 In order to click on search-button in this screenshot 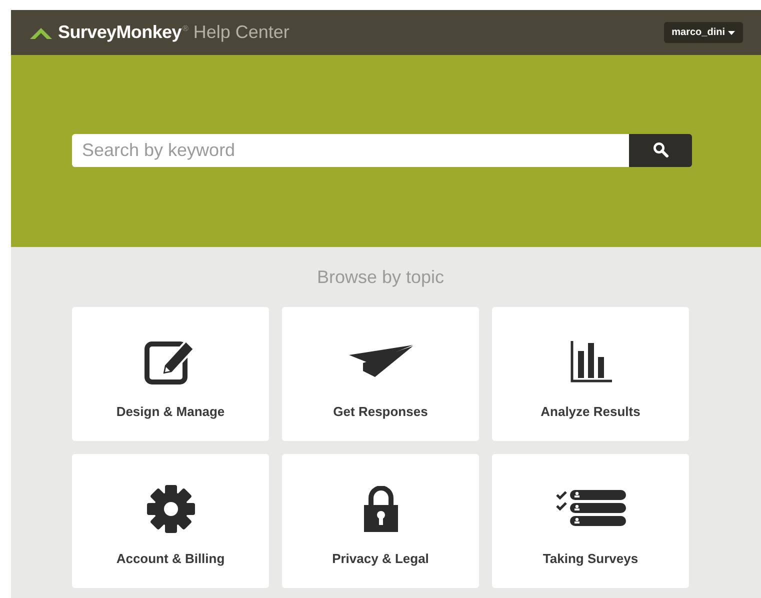, I will do `click(660, 150)`.